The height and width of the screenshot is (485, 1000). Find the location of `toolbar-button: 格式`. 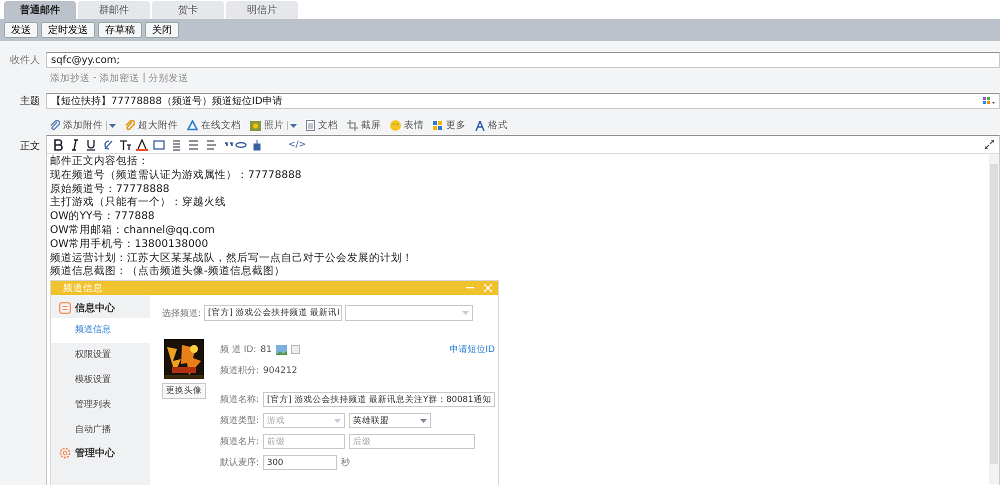

toolbar-button: 格式 is located at coordinates (491, 125).